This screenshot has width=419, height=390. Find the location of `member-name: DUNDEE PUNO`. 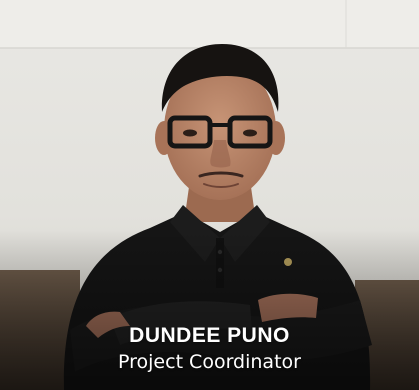

member-name: DUNDEE PUNO is located at coordinates (209, 335).